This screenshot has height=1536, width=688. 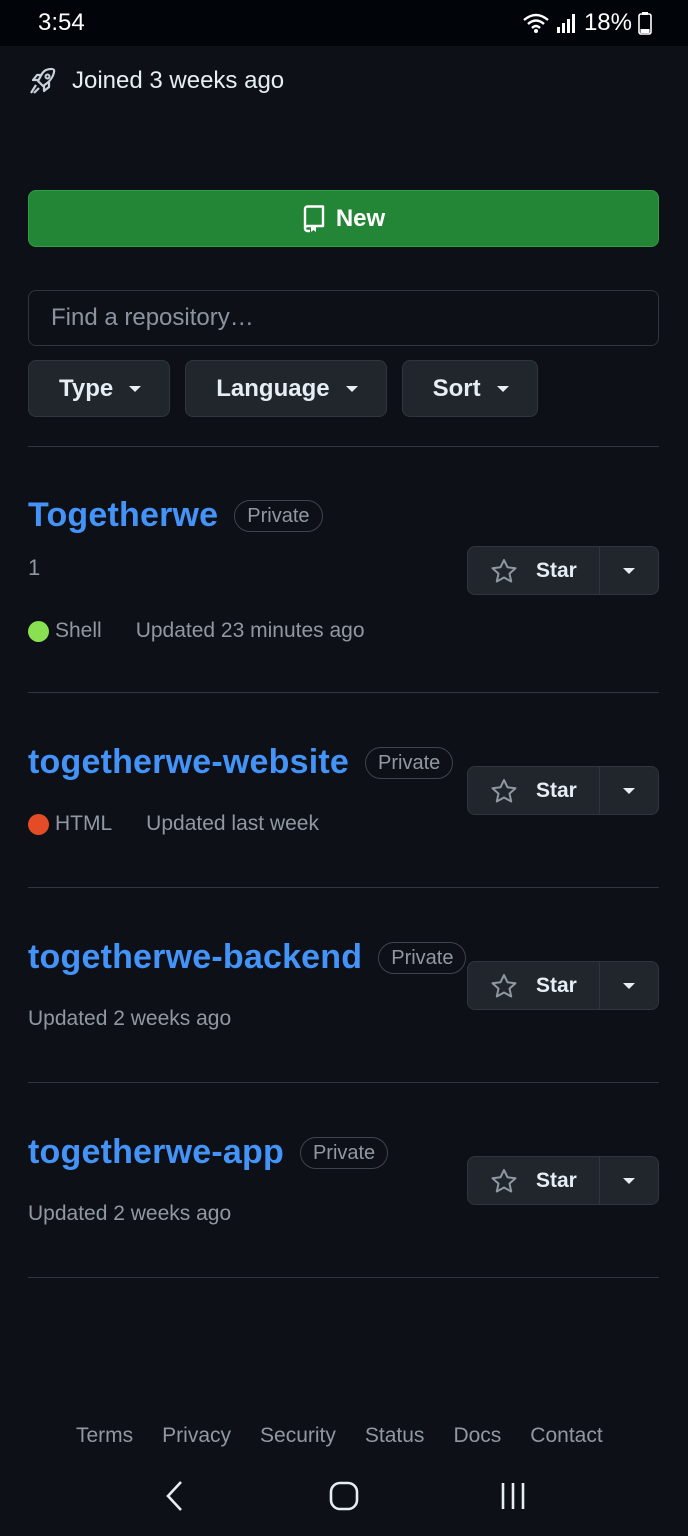 What do you see at coordinates (43, 80) in the screenshot?
I see `rocket-icon` at bounding box center [43, 80].